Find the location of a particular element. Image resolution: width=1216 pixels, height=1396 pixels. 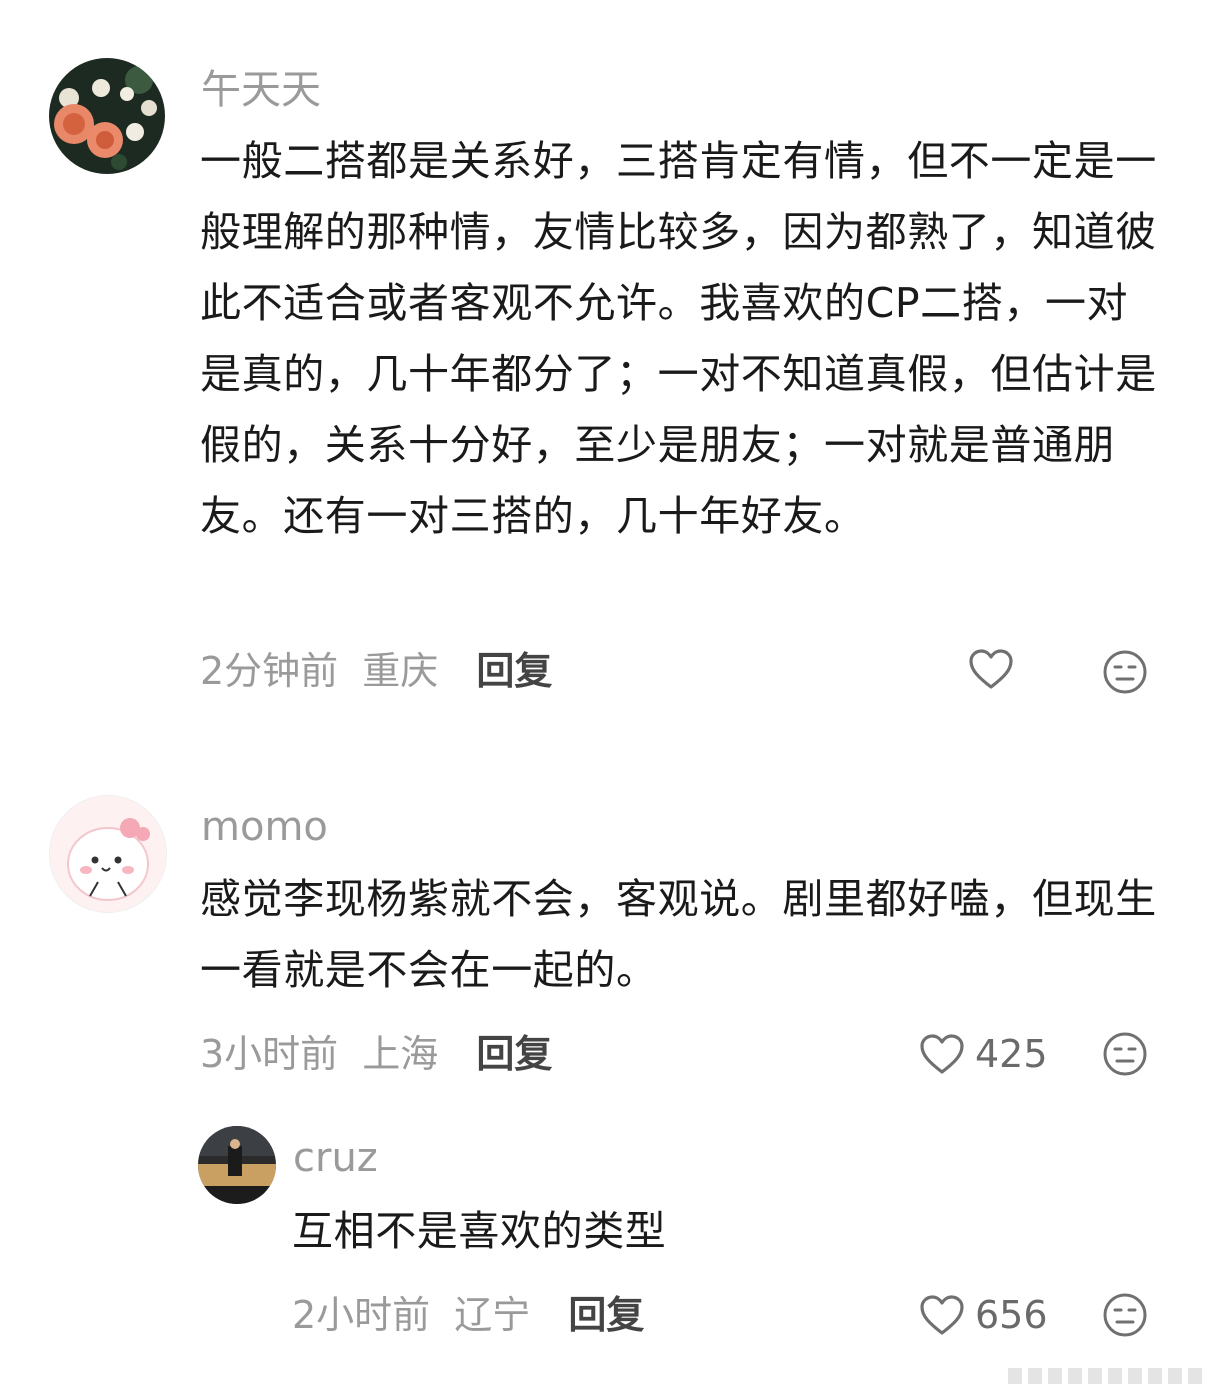

like-button: 425 is located at coordinates (983, 1054).